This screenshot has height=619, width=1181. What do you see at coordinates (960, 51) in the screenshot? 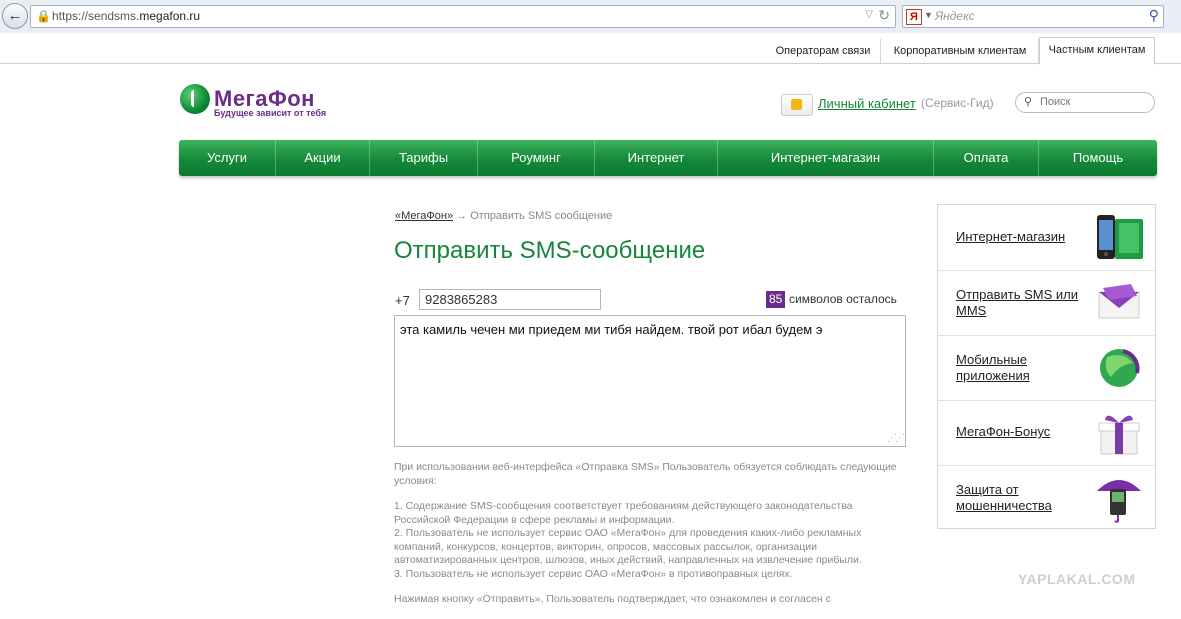
I see `tab-corporate: Корпоративным клиентам` at bounding box center [960, 51].